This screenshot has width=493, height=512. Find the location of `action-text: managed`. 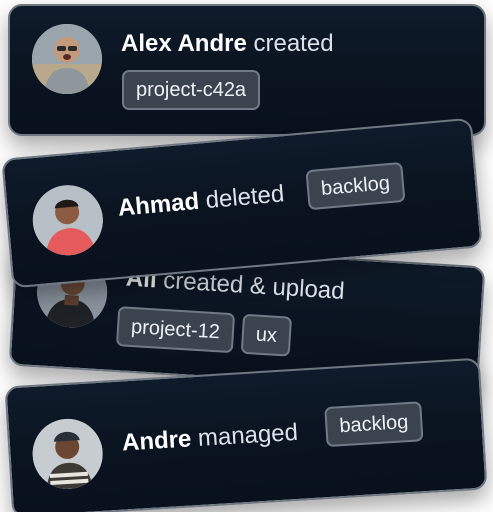

action-text: managed is located at coordinates (248, 435).